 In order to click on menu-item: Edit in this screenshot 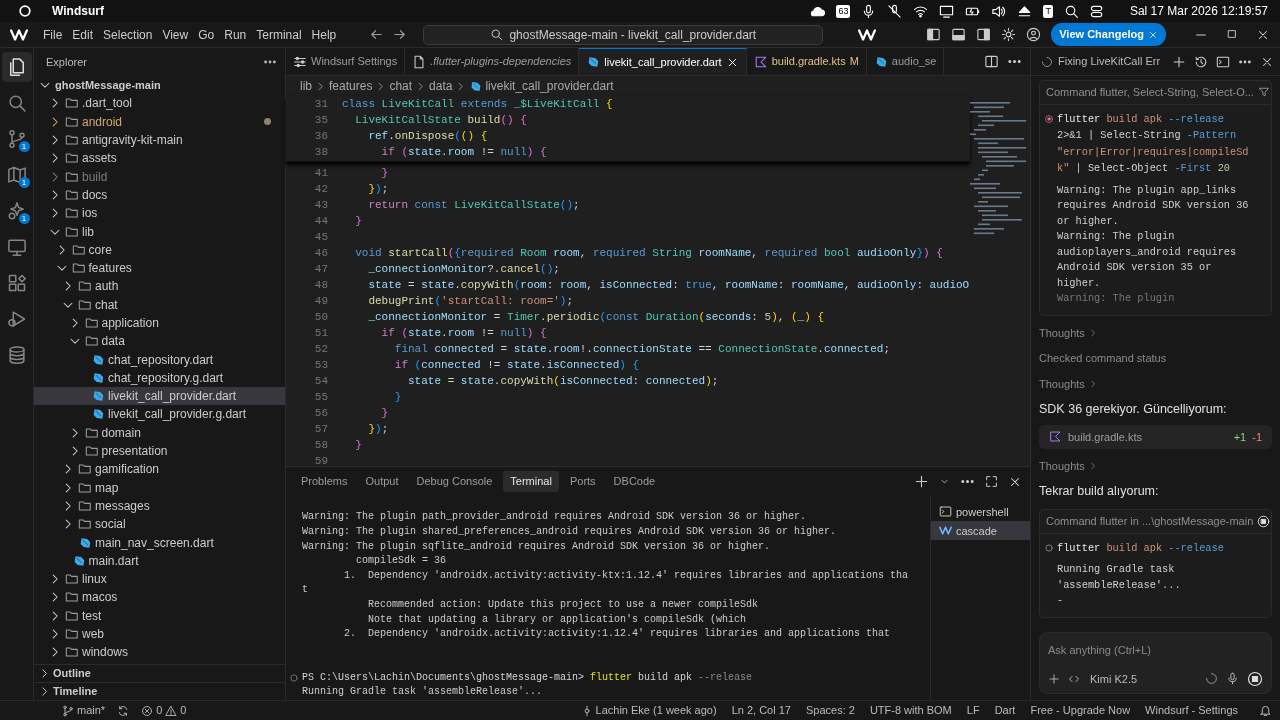, I will do `click(83, 34)`.